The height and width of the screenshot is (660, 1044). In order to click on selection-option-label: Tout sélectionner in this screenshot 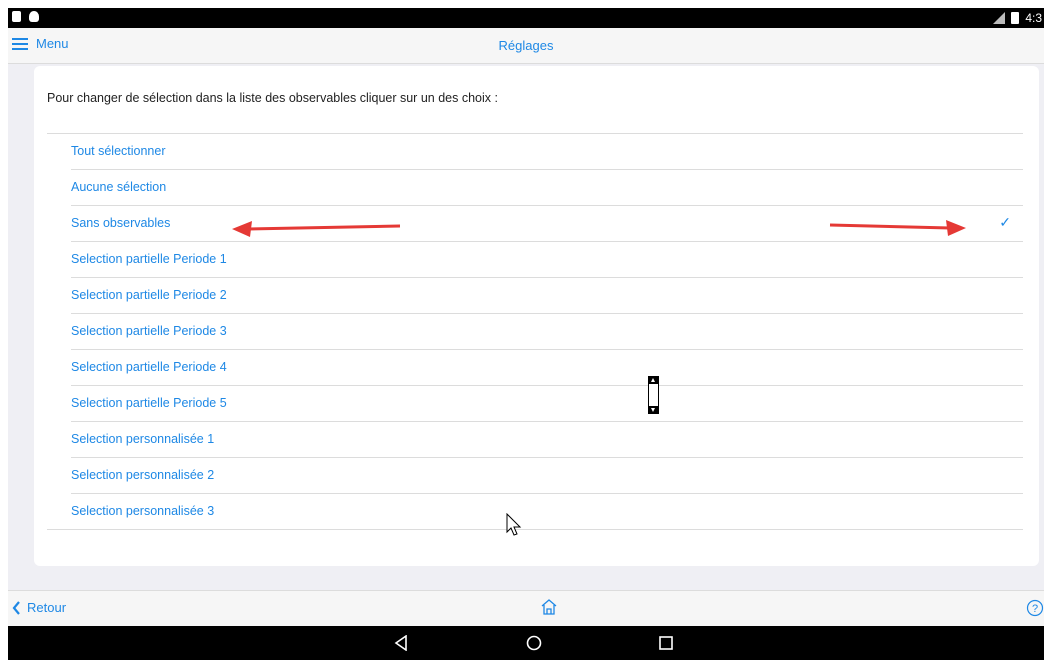, I will do `click(118, 151)`.